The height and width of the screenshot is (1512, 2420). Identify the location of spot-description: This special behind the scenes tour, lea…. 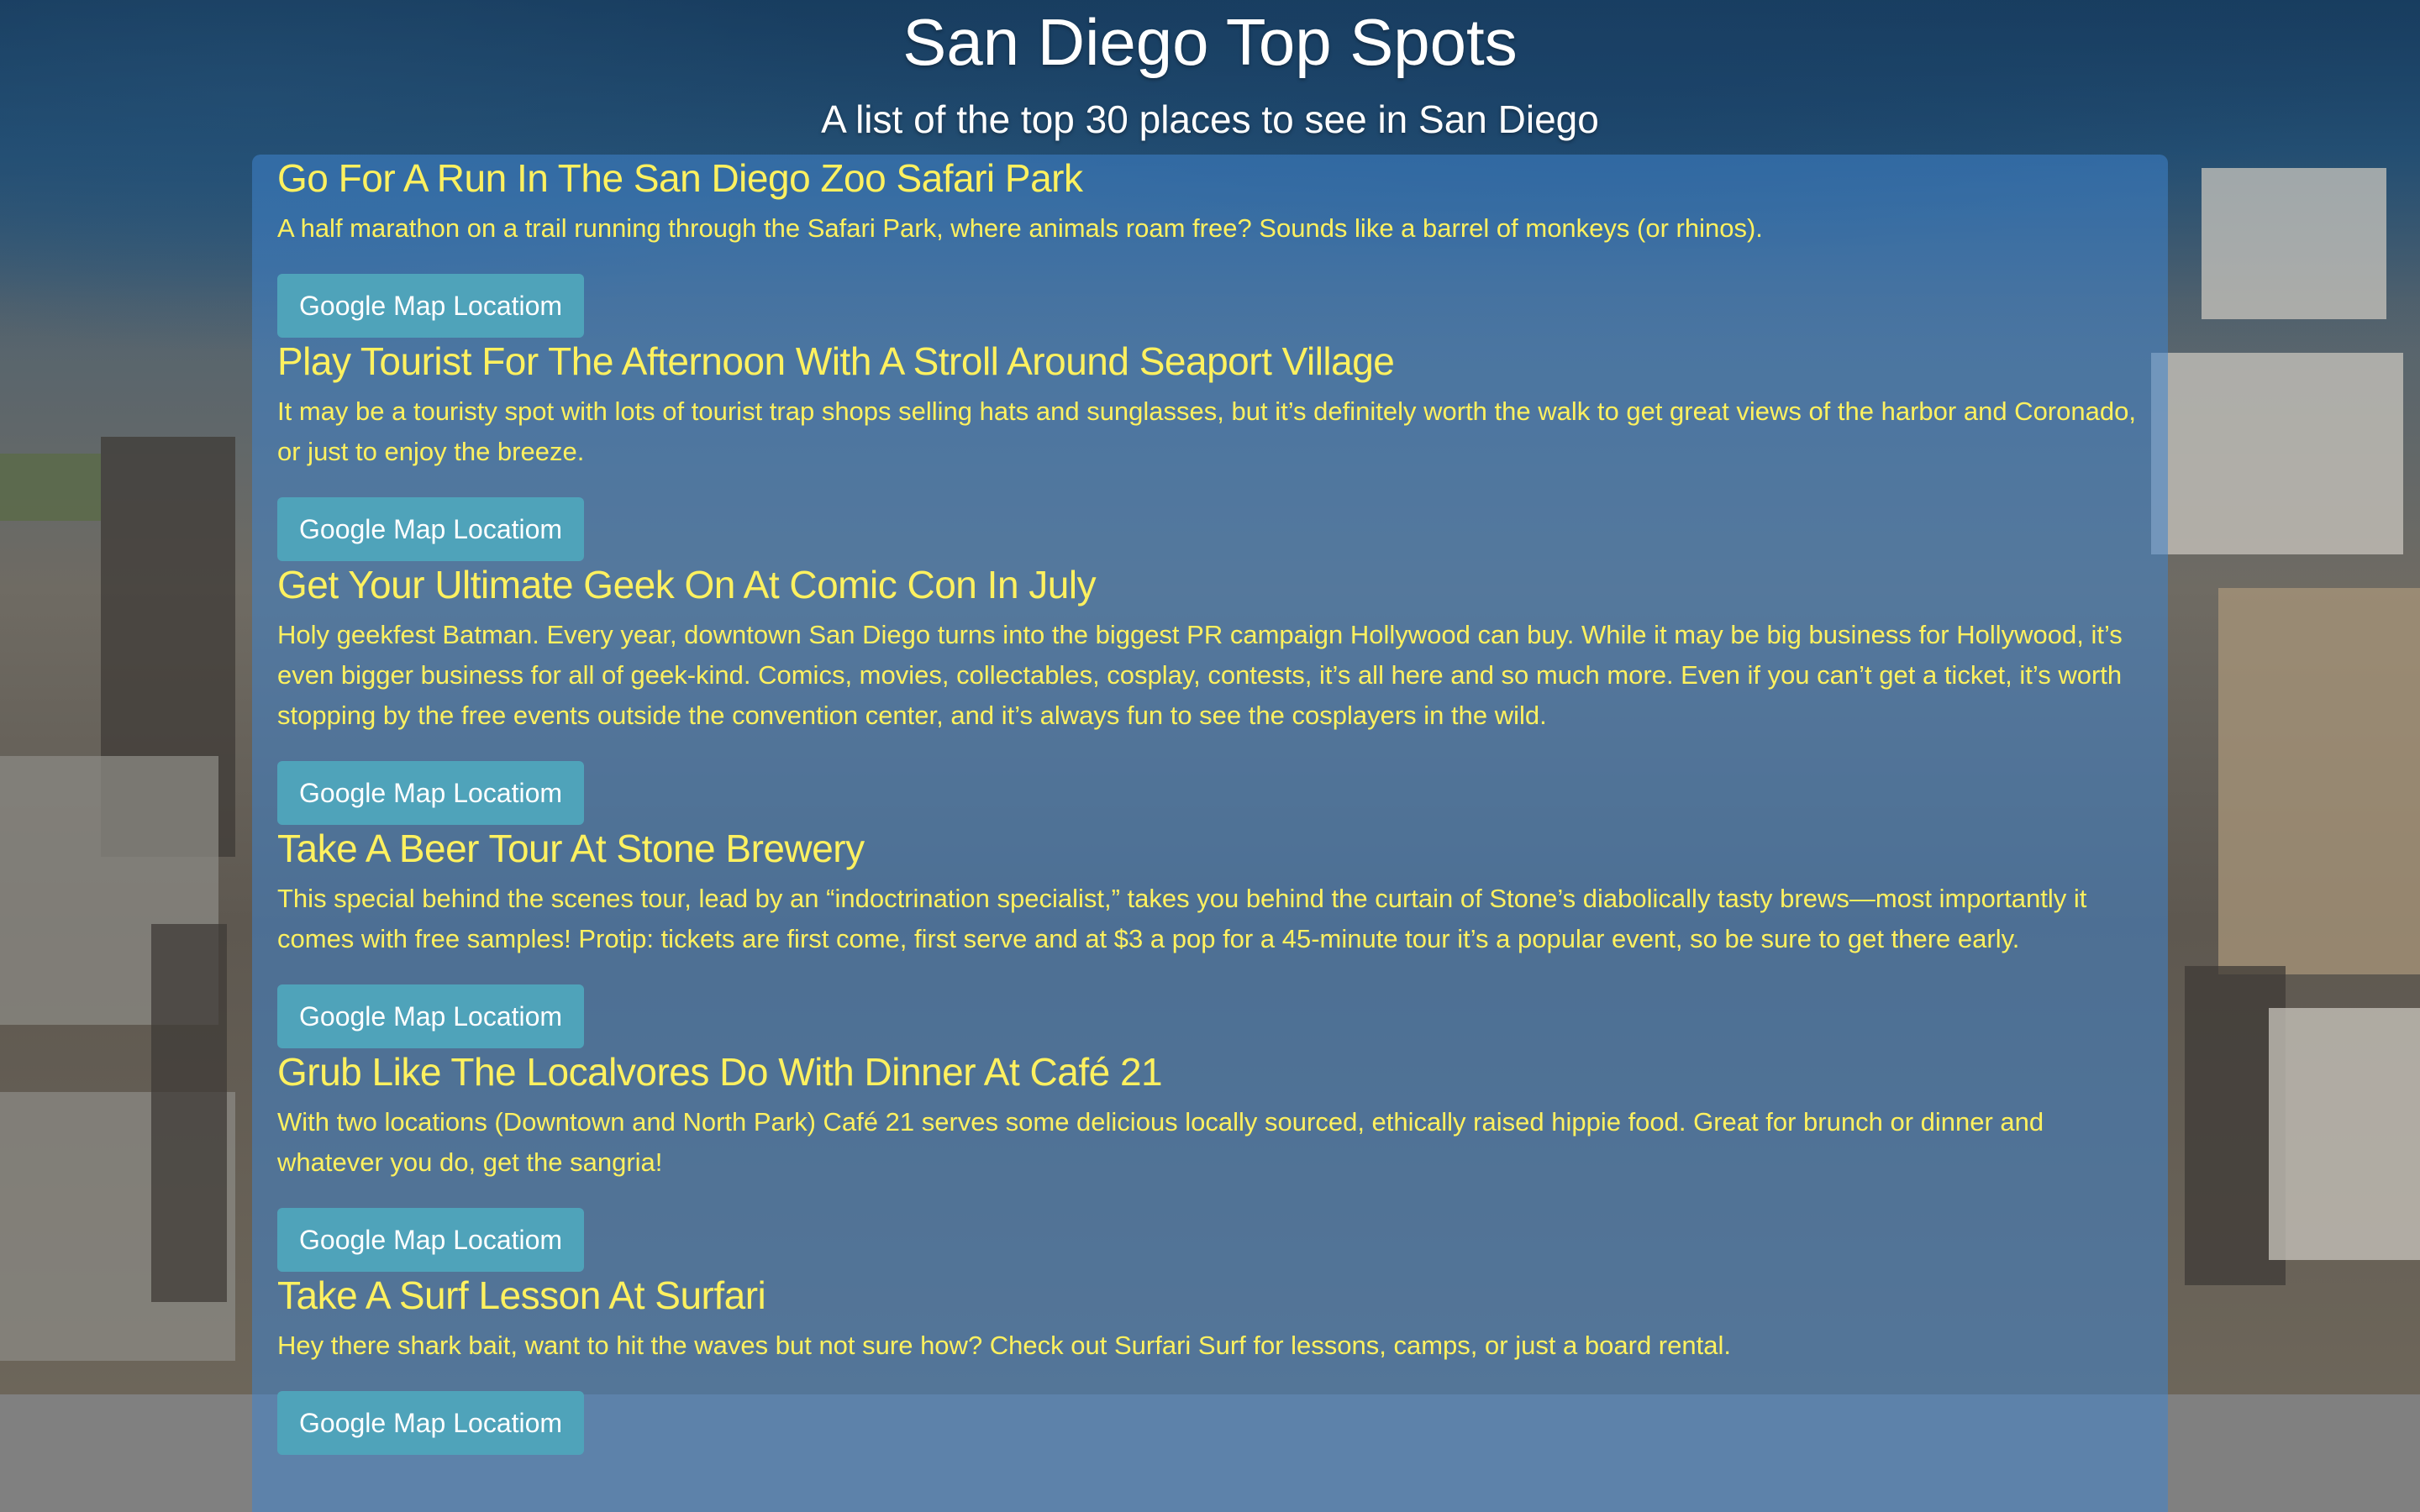
(1182, 918).